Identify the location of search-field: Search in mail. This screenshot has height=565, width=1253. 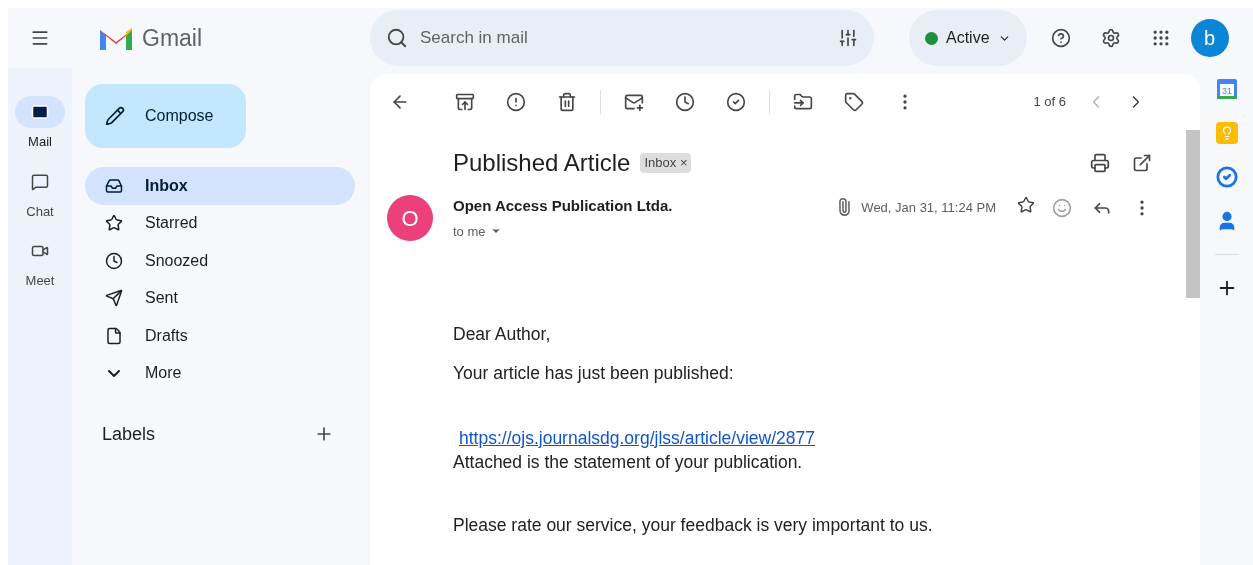
(622, 38).